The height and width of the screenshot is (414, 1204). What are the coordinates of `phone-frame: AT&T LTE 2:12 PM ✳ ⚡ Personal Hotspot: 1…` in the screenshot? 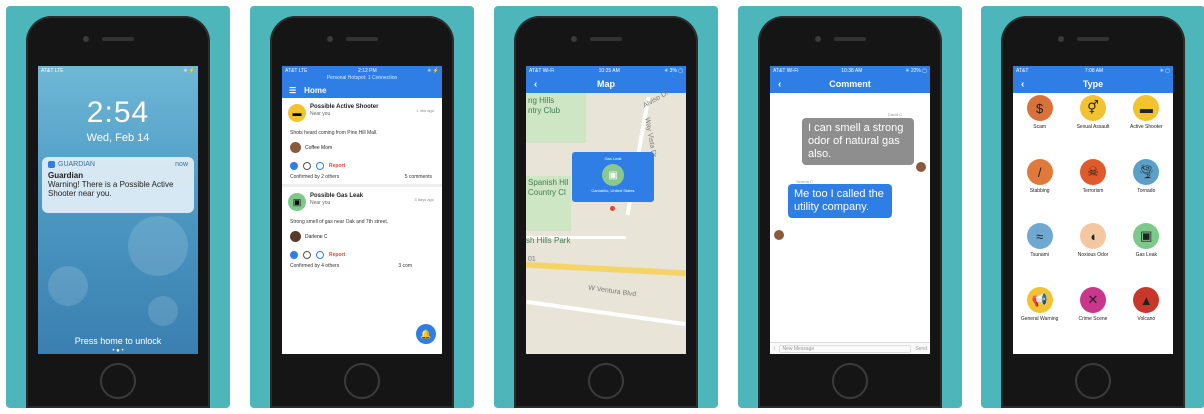 It's located at (362, 212).